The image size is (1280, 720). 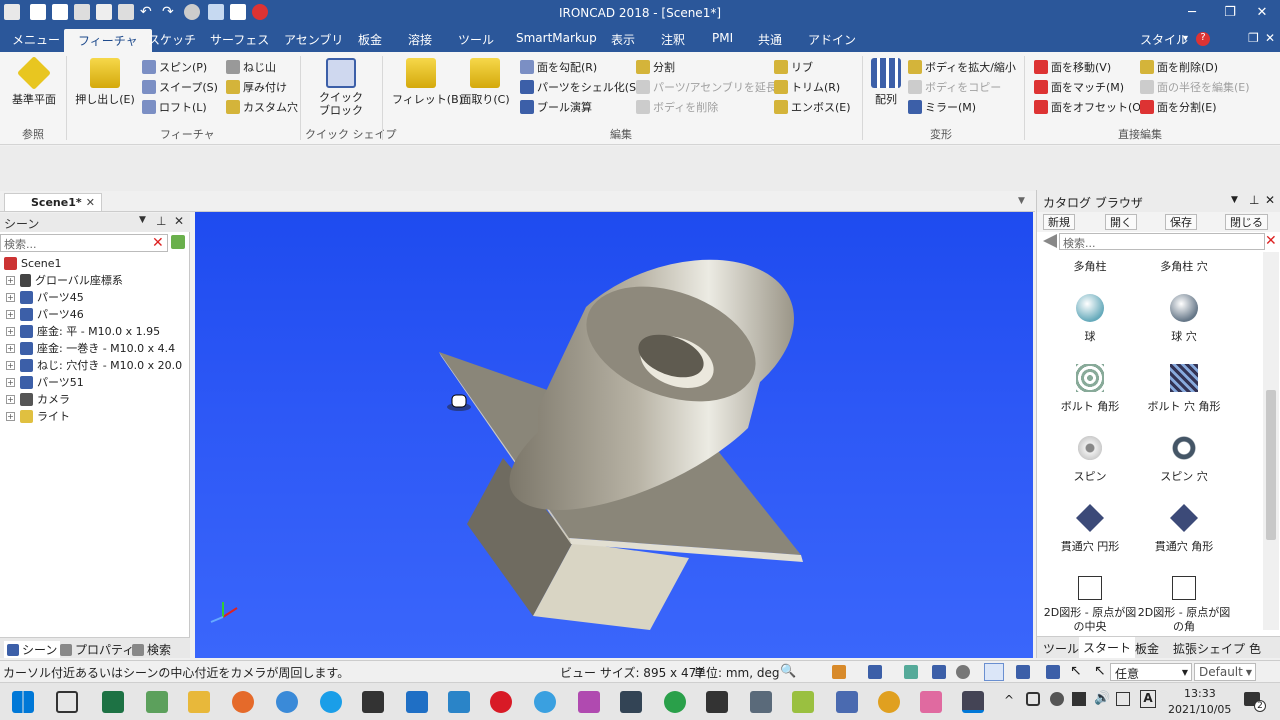 I want to click on tab-addin: アドイン, so click(x=832, y=39).